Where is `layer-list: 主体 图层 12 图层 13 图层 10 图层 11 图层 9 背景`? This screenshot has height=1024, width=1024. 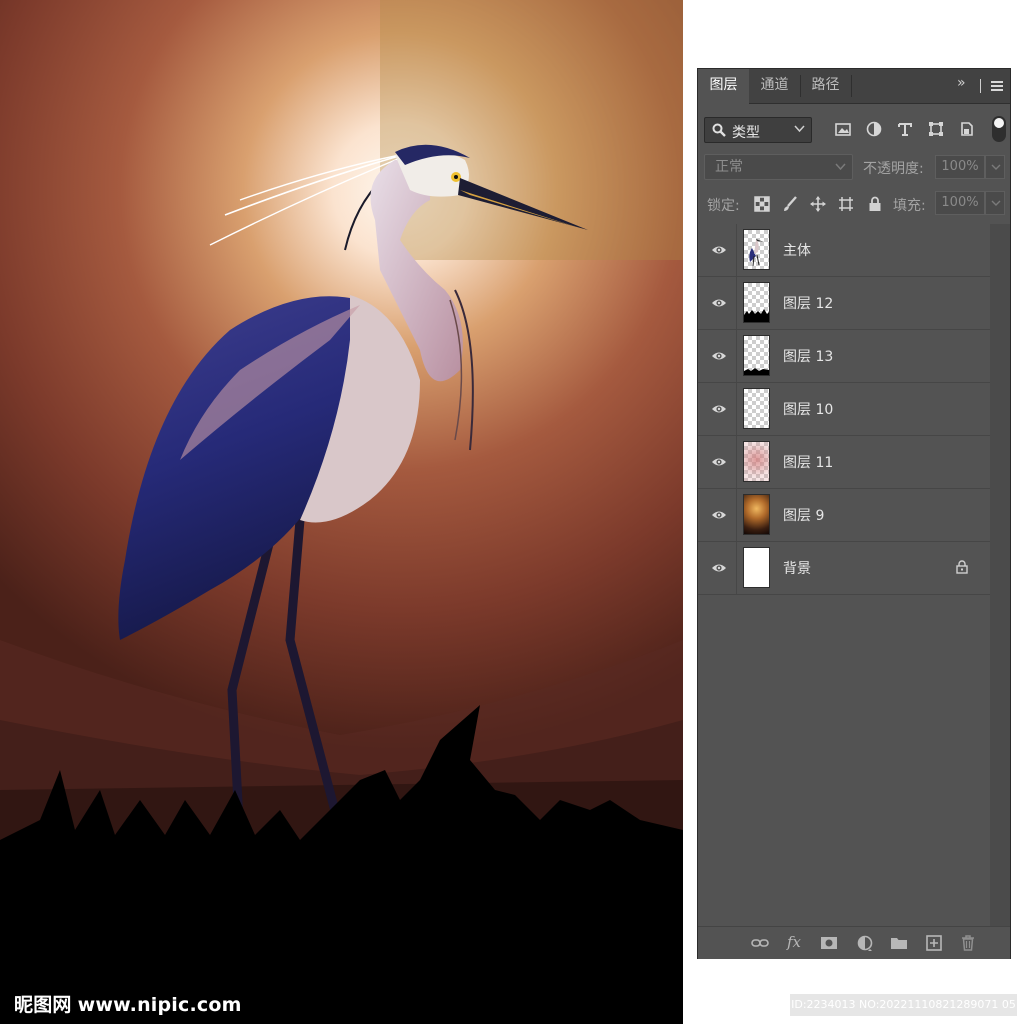
layer-list: 主体 图层 12 图层 13 图层 10 图层 11 图层 9 背景 is located at coordinates (844, 409).